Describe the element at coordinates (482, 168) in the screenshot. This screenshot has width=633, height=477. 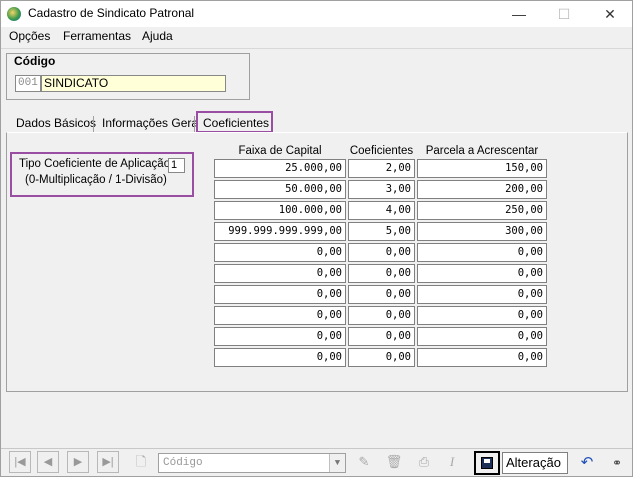
I see `parcela-cell: 150,00` at that location.